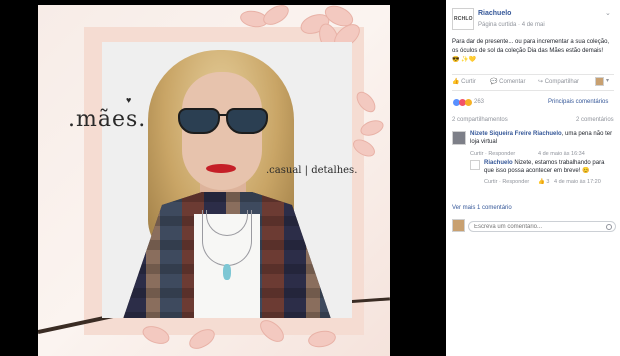 The width and height of the screenshot is (620, 356). Describe the element at coordinates (561, 154) in the screenshot. I see `comment-1-time: 4 de maio às 16:34` at that location.